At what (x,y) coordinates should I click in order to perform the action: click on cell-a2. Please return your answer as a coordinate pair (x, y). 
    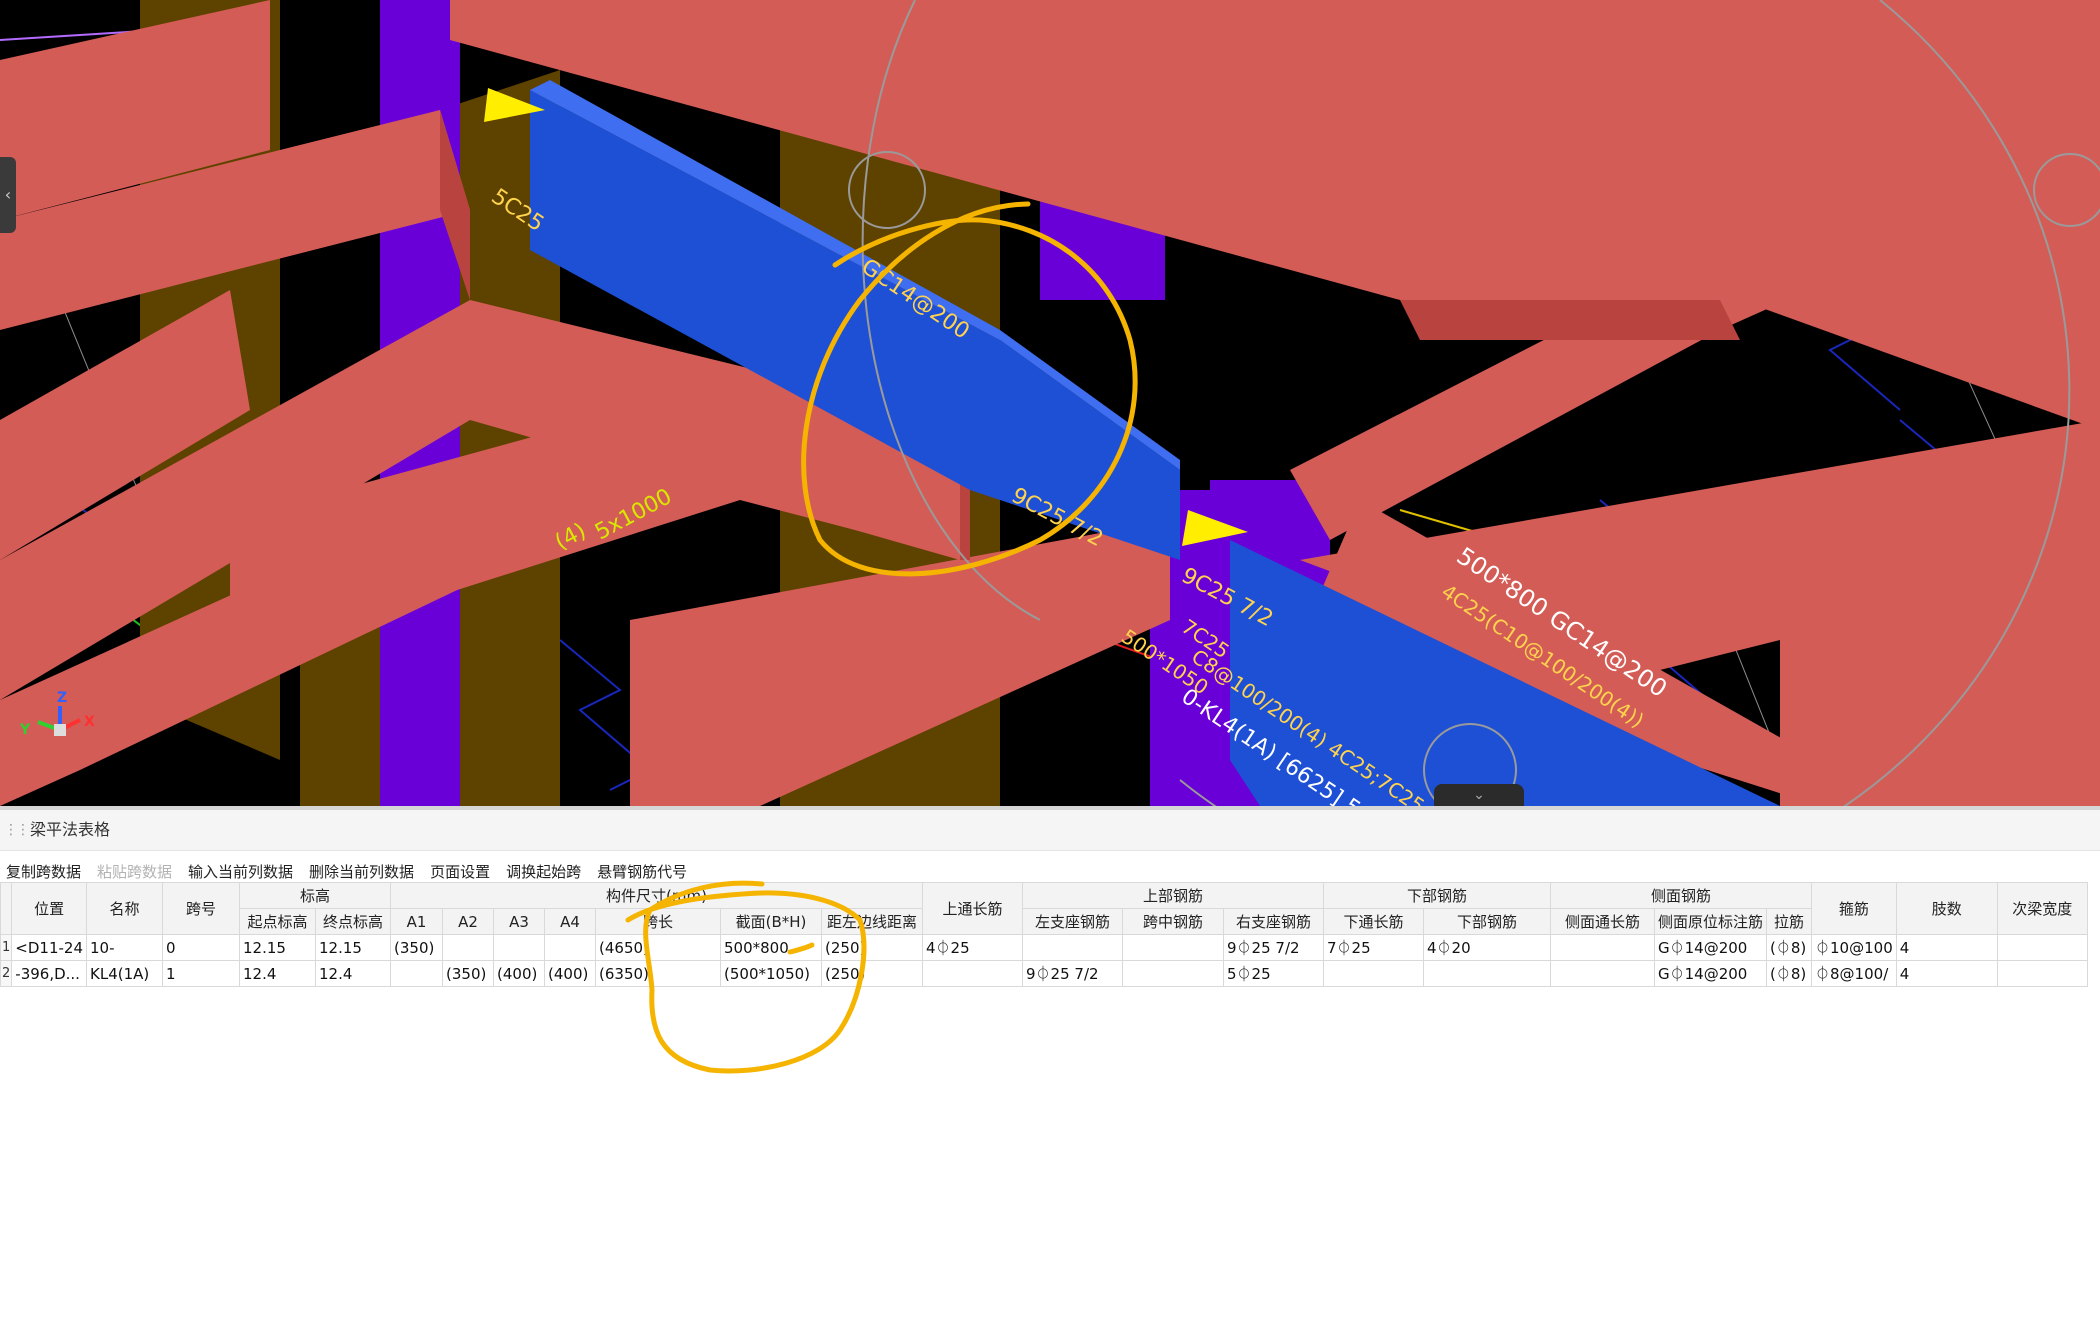
    Looking at the image, I should click on (468, 947).